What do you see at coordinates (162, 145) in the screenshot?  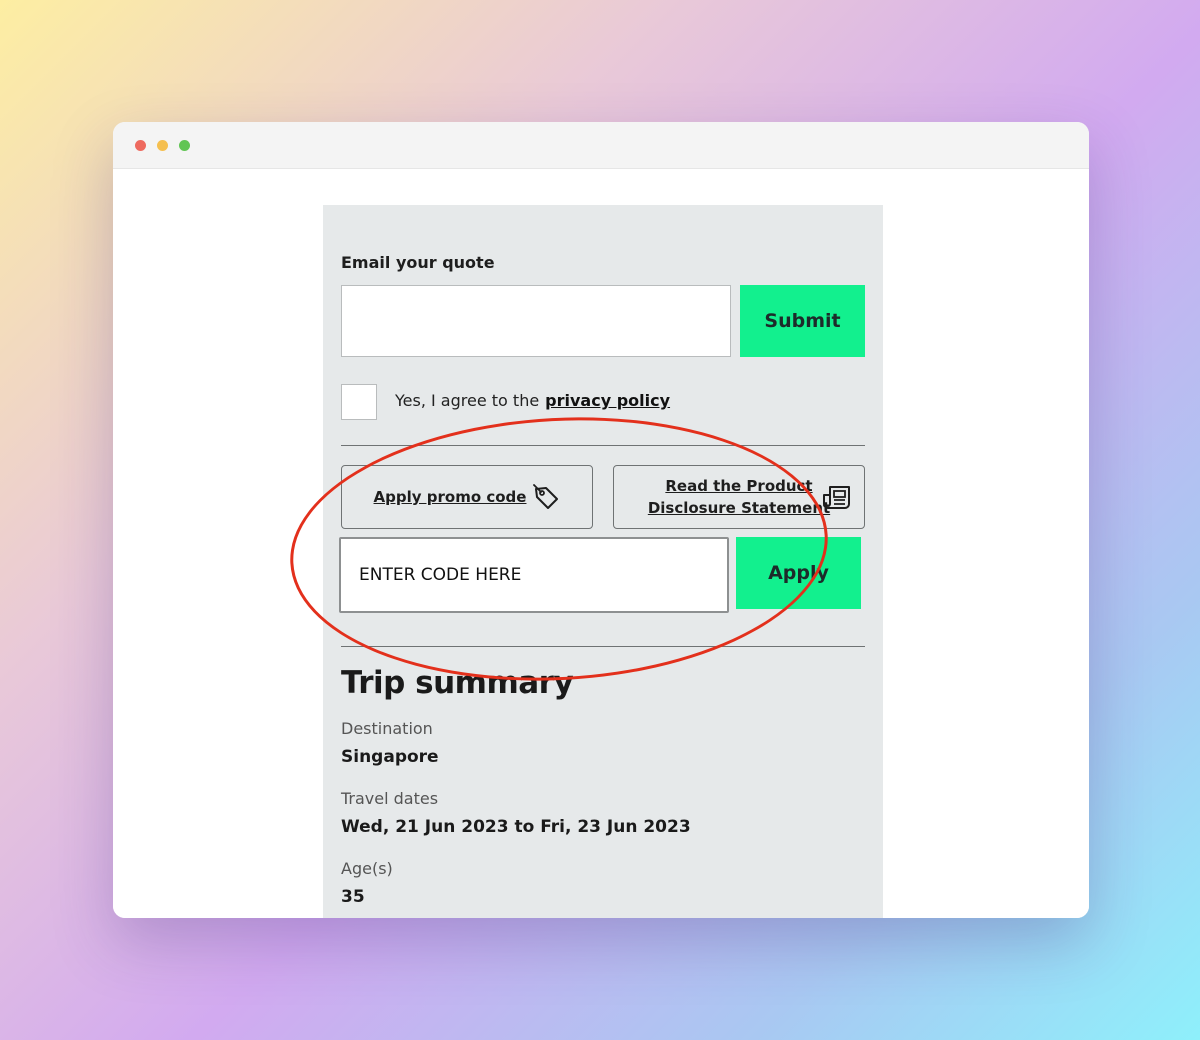 I see `minimize-window-dot` at bounding box center [162, 145].